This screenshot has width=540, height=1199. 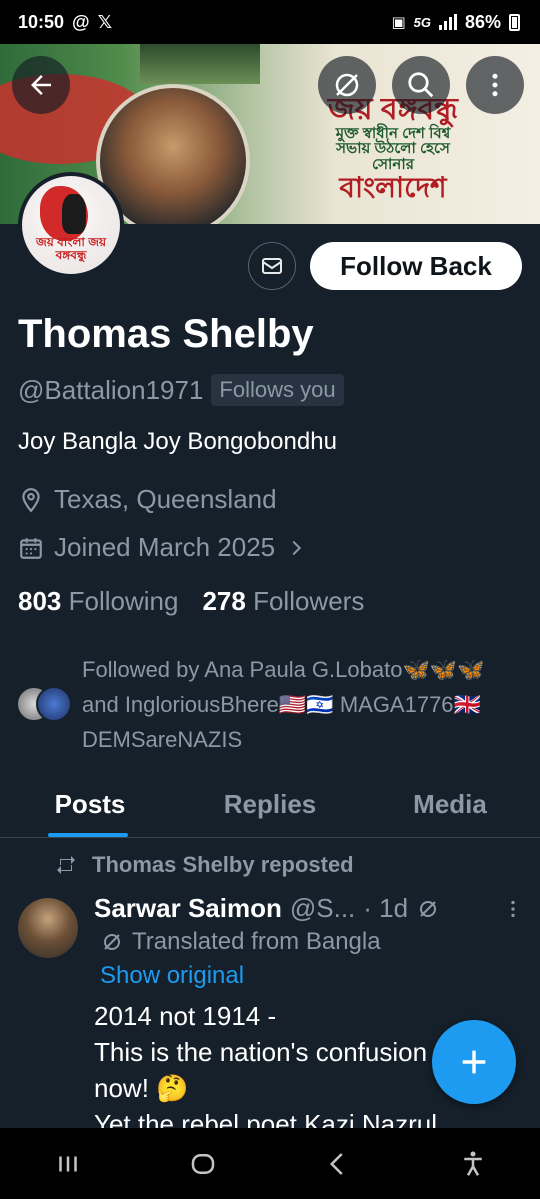 I want to click on system-nav-bar, so click(x=270, y=1163).